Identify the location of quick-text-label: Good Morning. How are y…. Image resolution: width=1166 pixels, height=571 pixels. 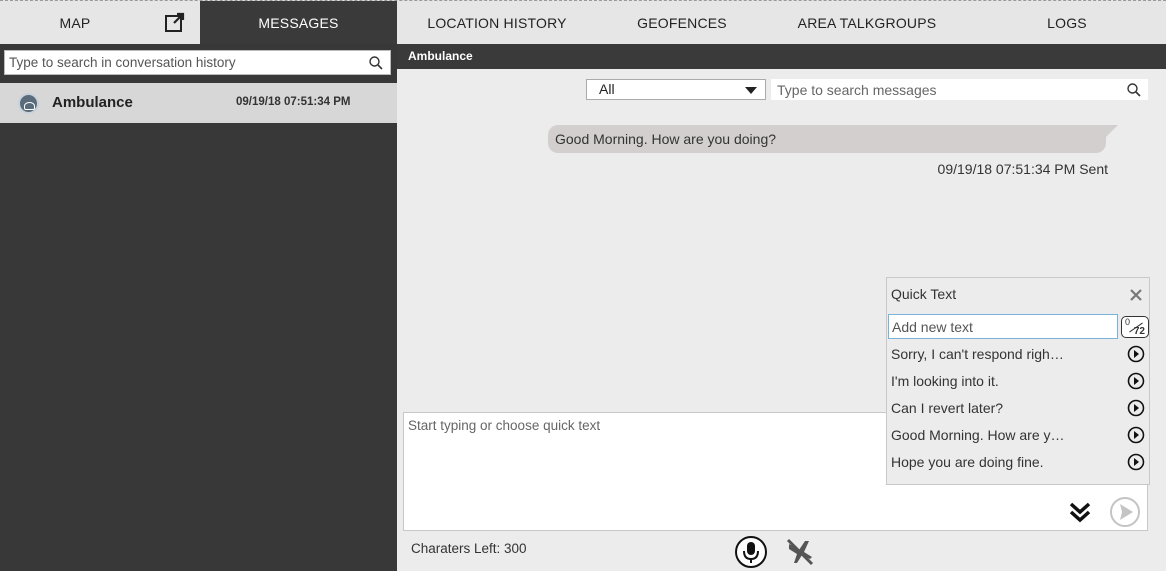
(978, 435).